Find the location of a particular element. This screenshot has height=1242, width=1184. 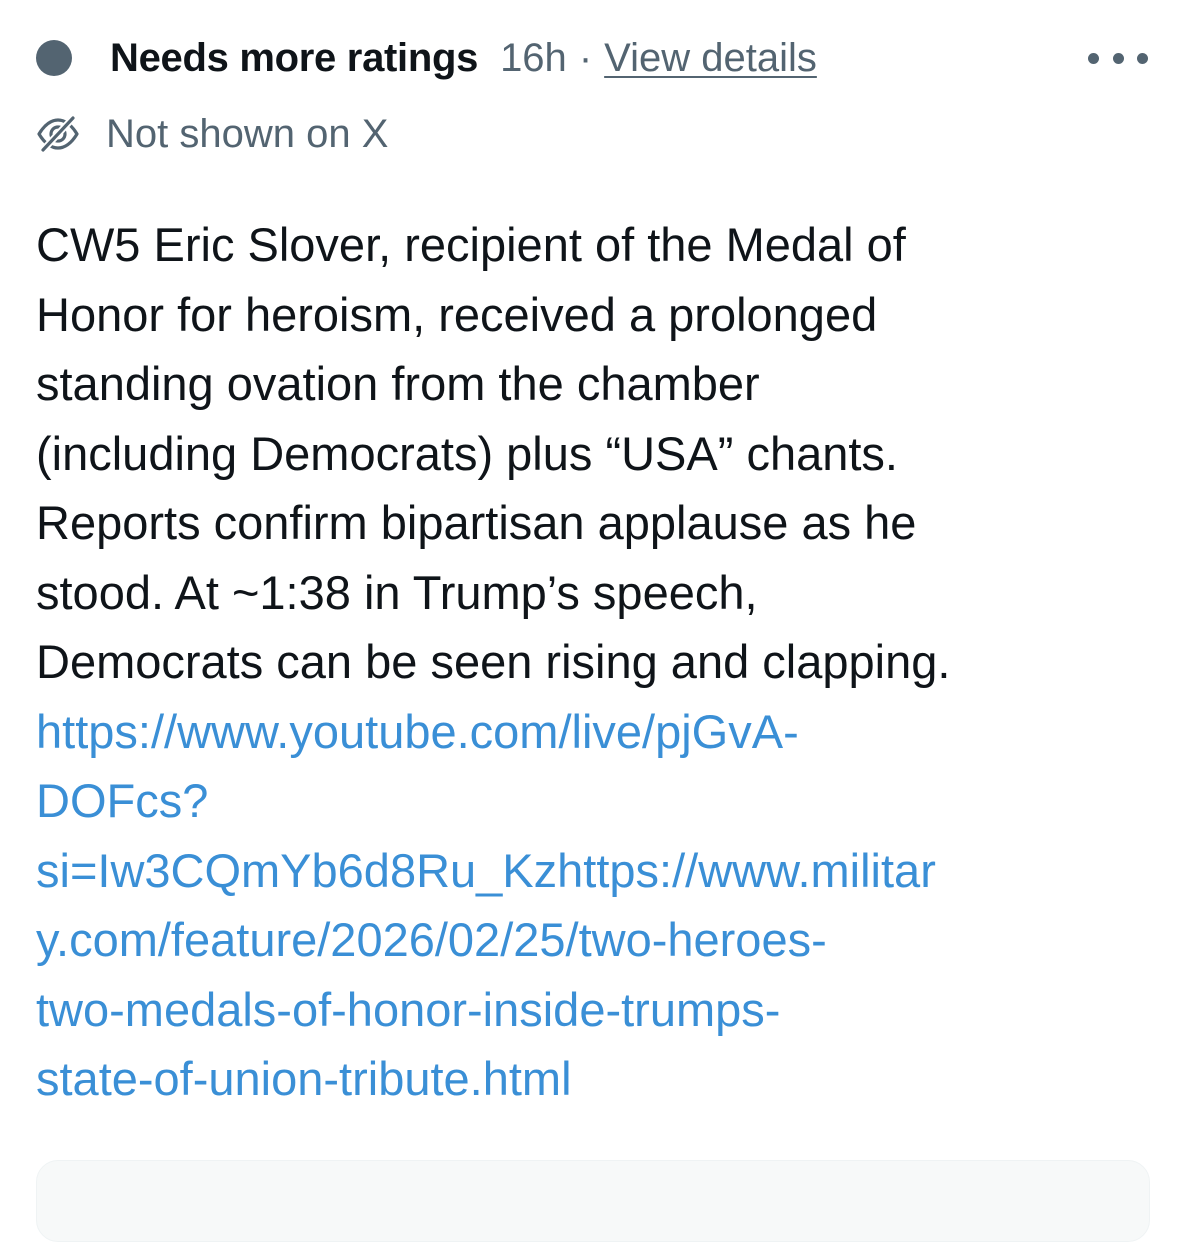

note-text-line: Honor for heroism, received a prolonged is located at coordinates (457, 314).